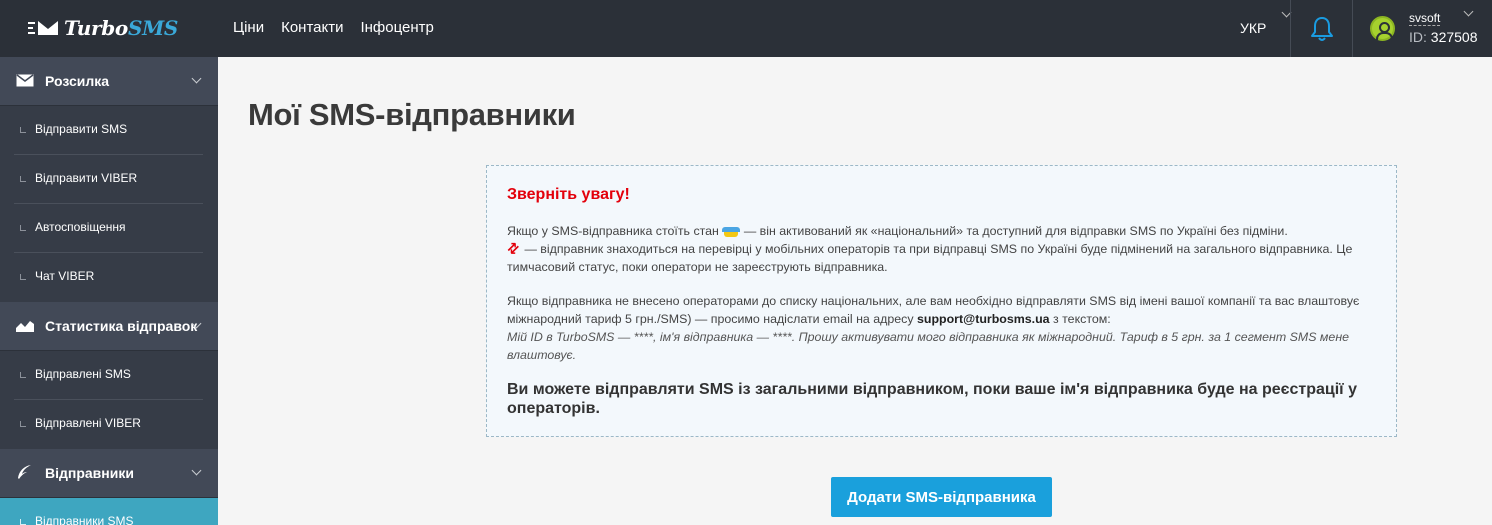 The width and height of the screenshot is (1492, 525). I want to click on sidebar-section-label: Розсилка, so click(77, 81).